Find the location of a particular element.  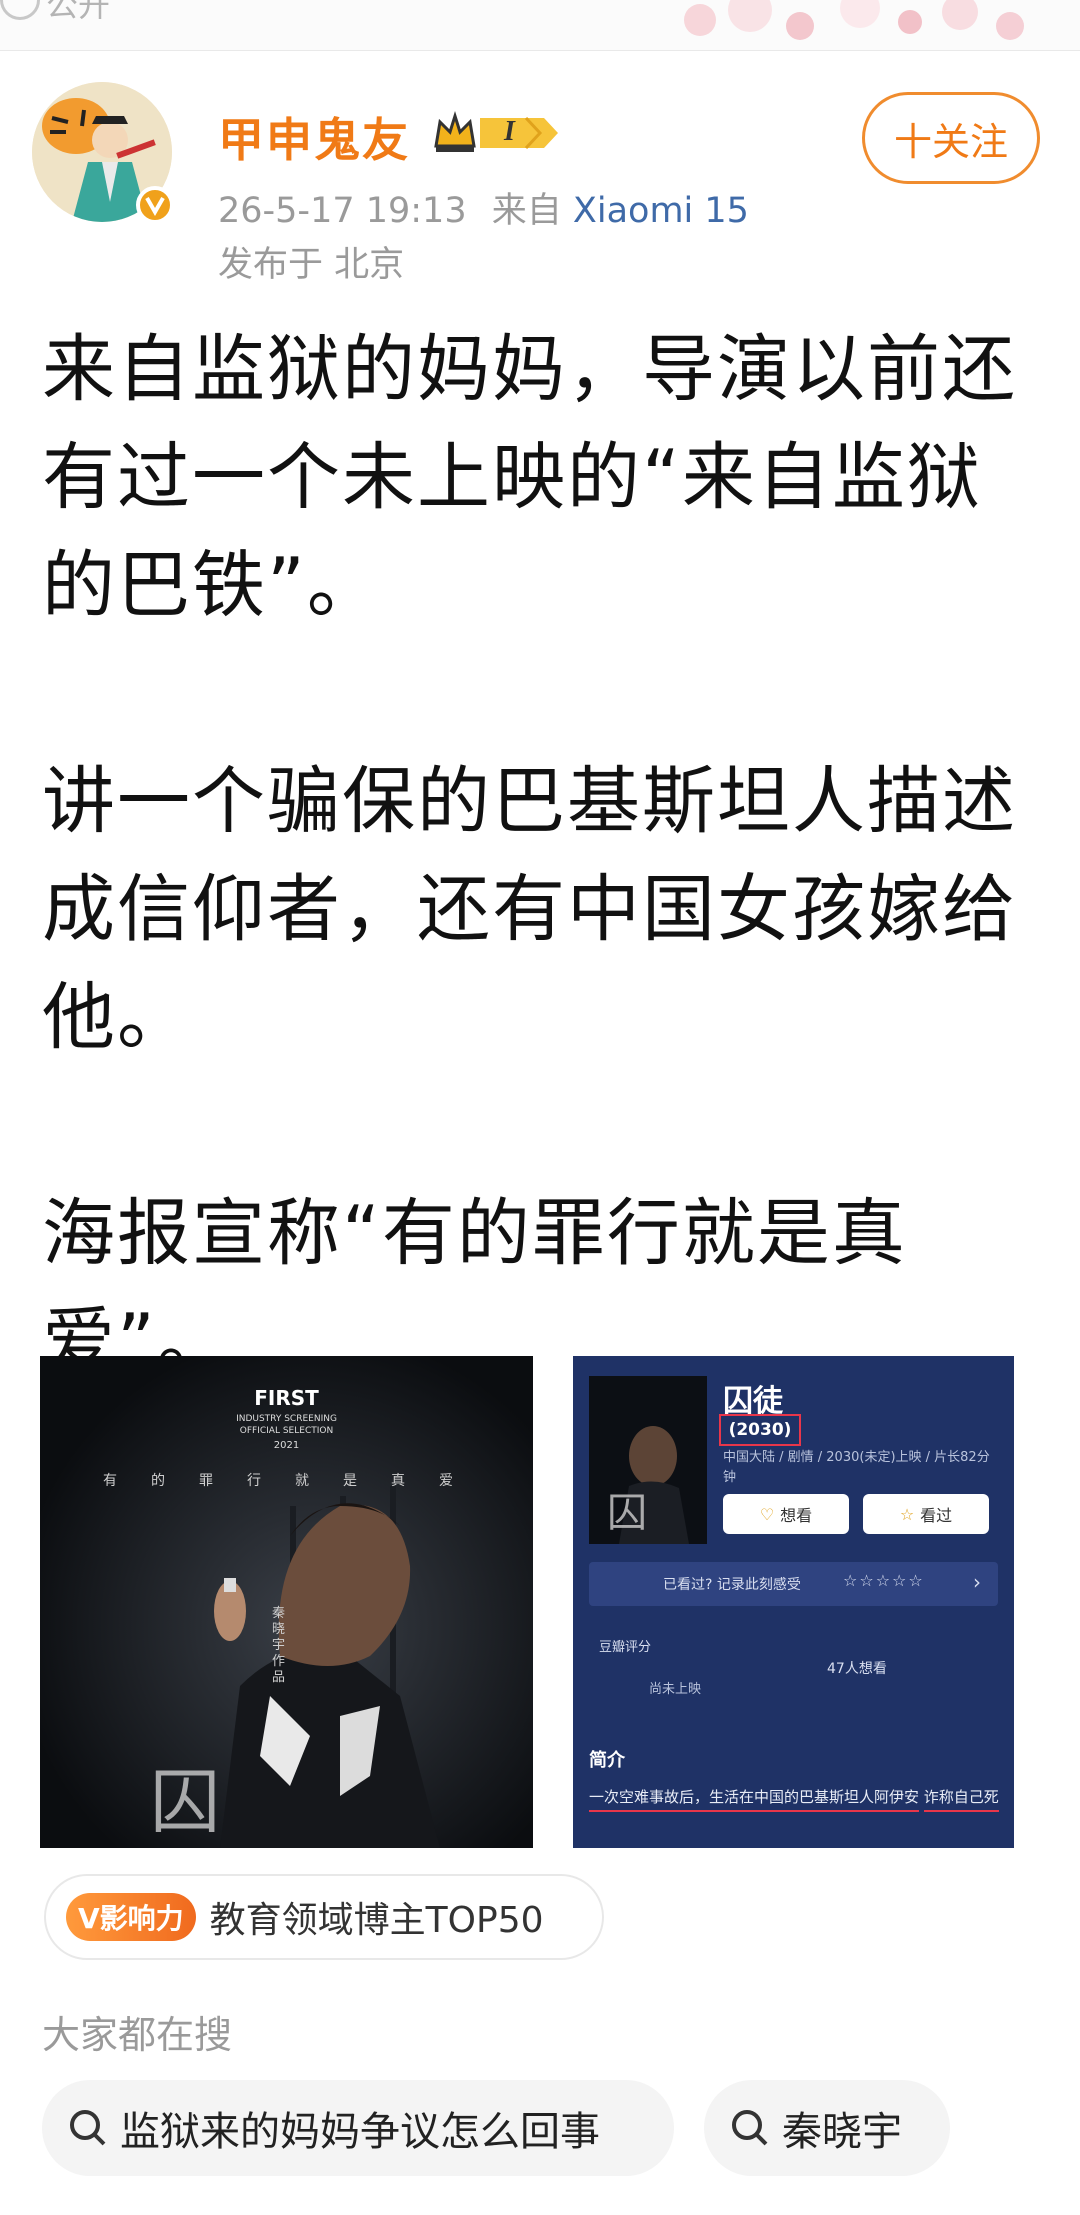

poster-tagline: 有的罪行就是真爱 is located at coordinates (295, 1481).